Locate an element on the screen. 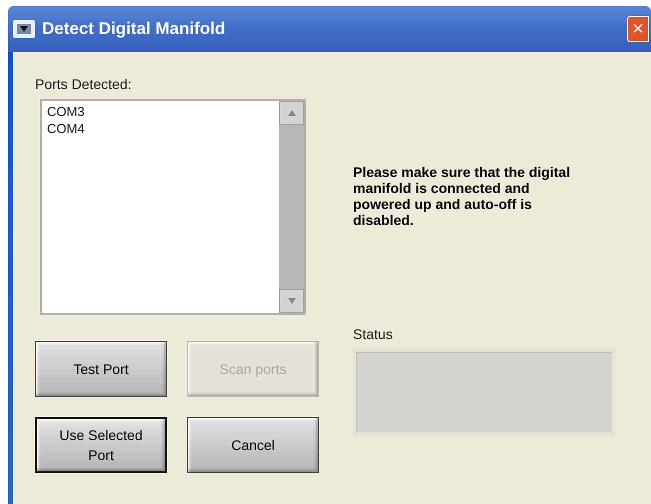  use-selected-port-button: Use Selected Port is located at coordinates (101, 445).